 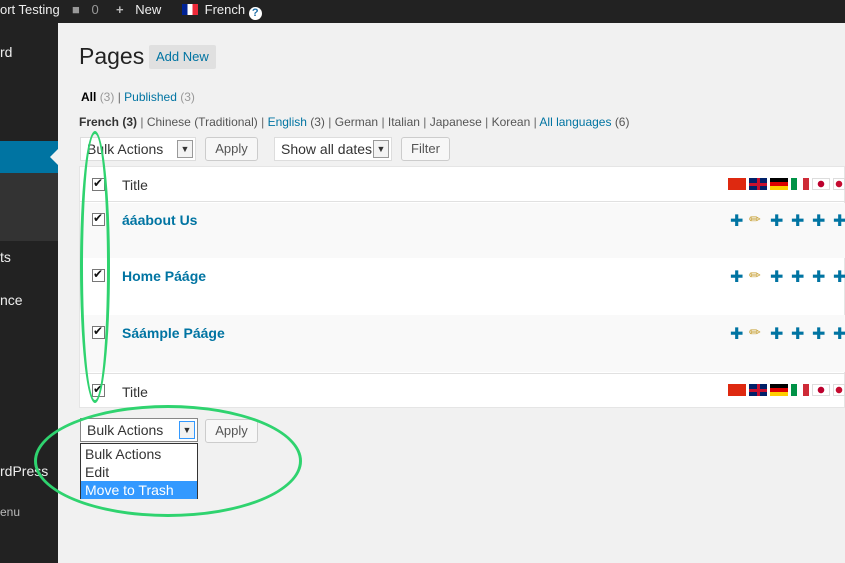 I want to click on new-content-link: + New, so click(x=138, y=11).